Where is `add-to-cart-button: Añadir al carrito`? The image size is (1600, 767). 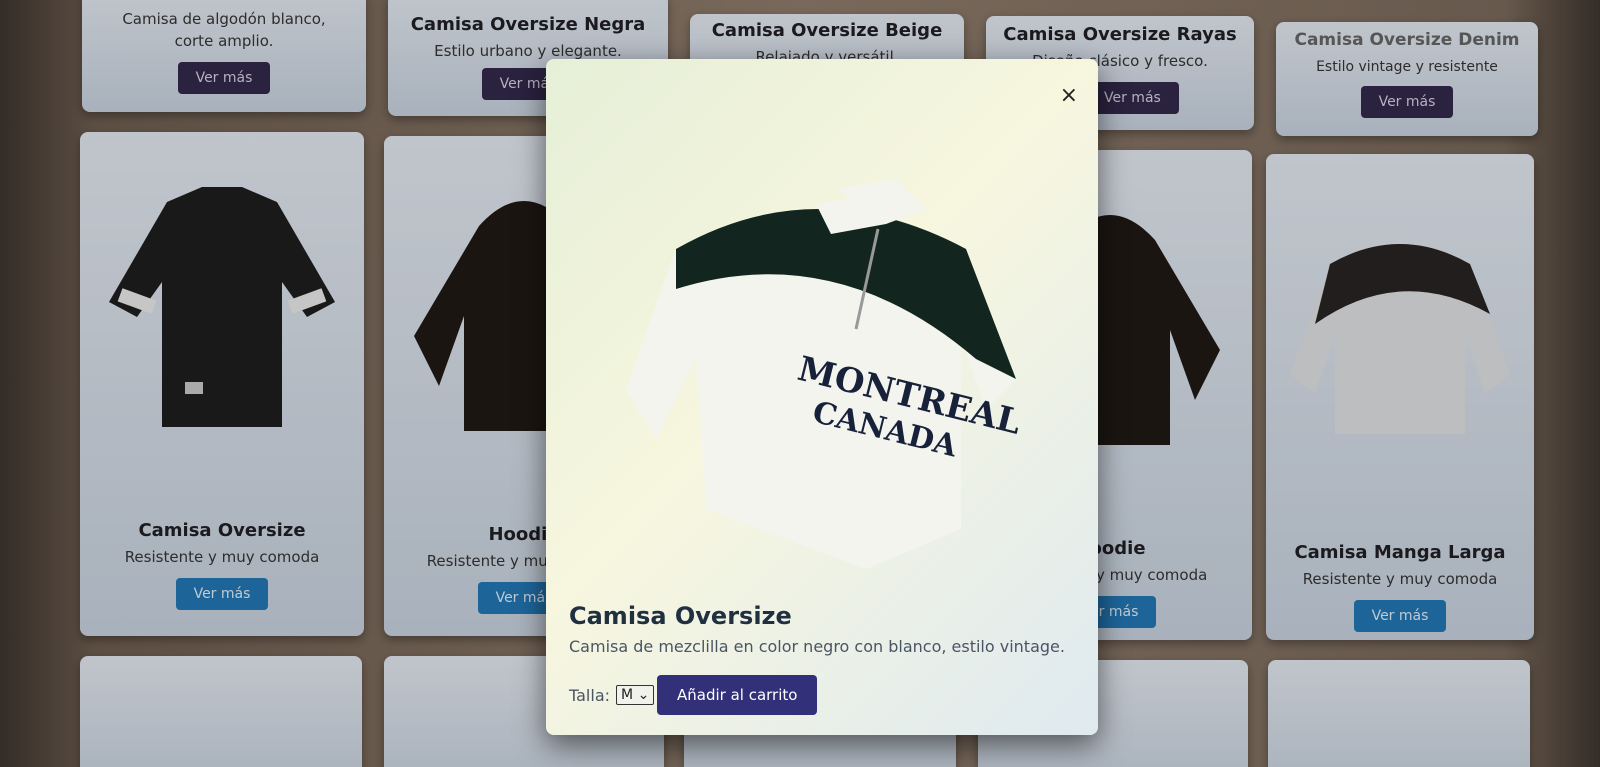 add-to-cart-button: Añadir al carrito is located at coordinates (737, 695).